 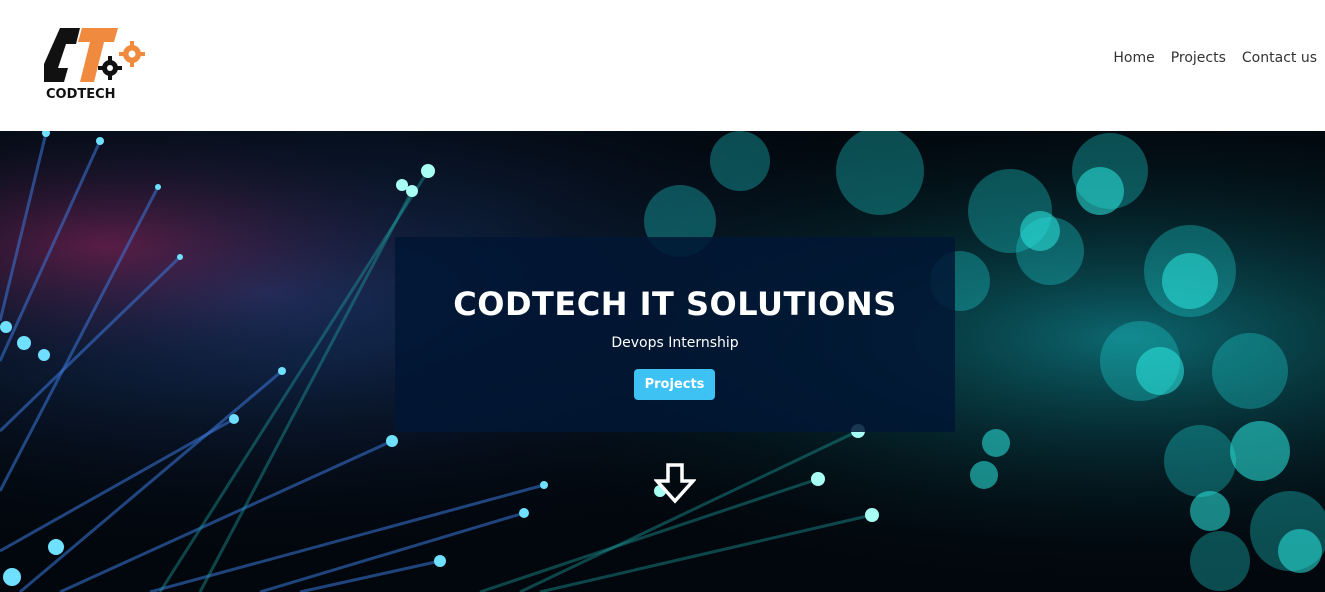 What do you see at coordinates (675, 484) in the screenshot?
I see `arrow-down-icon` at bounding box center [675, 484].